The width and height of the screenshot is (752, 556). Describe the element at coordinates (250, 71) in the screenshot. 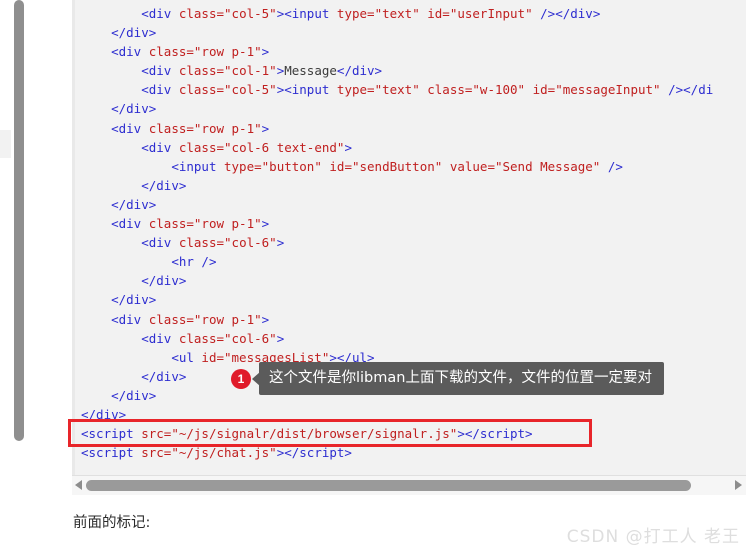

I see `code-token: "col-1"` at that location.